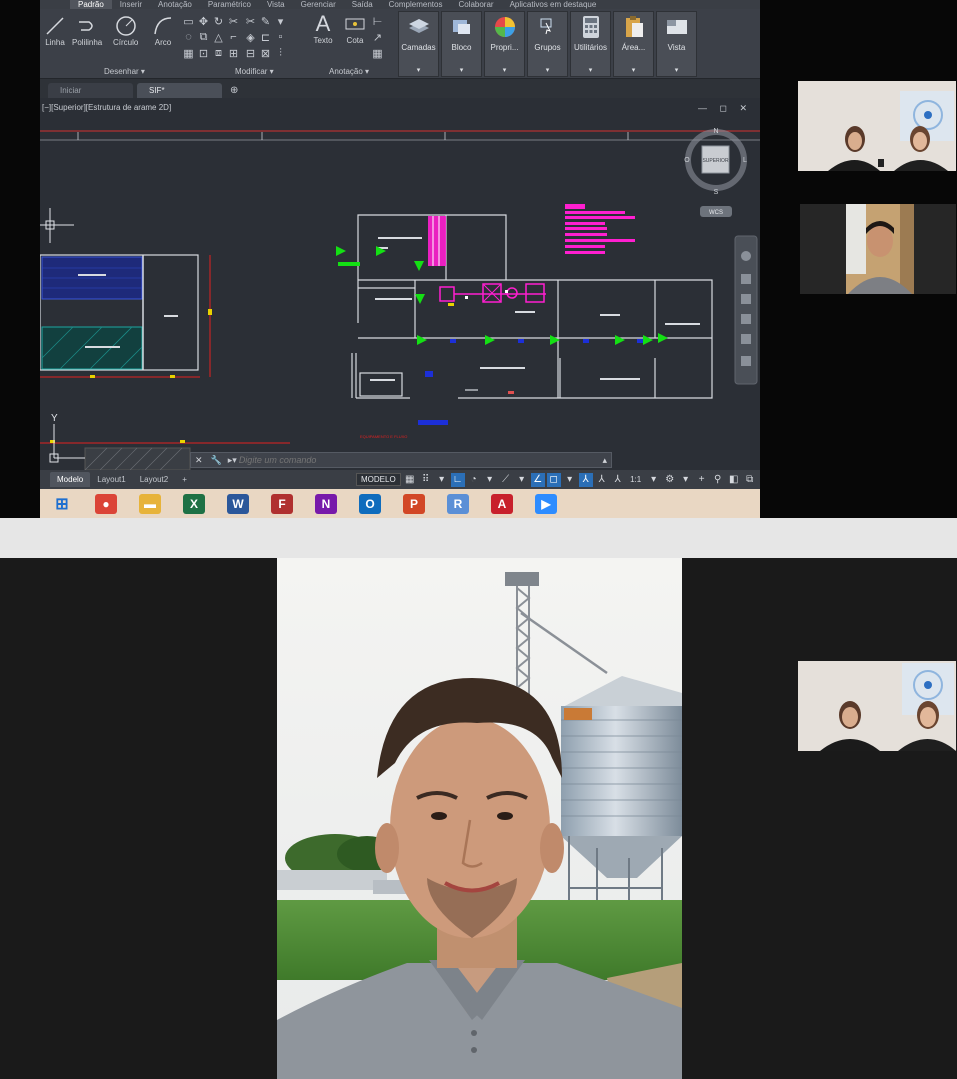 Image resolution: width=957 pixels, height=1079 pixels. I want to click on rotate-icon: ↻, so click(218, 21).